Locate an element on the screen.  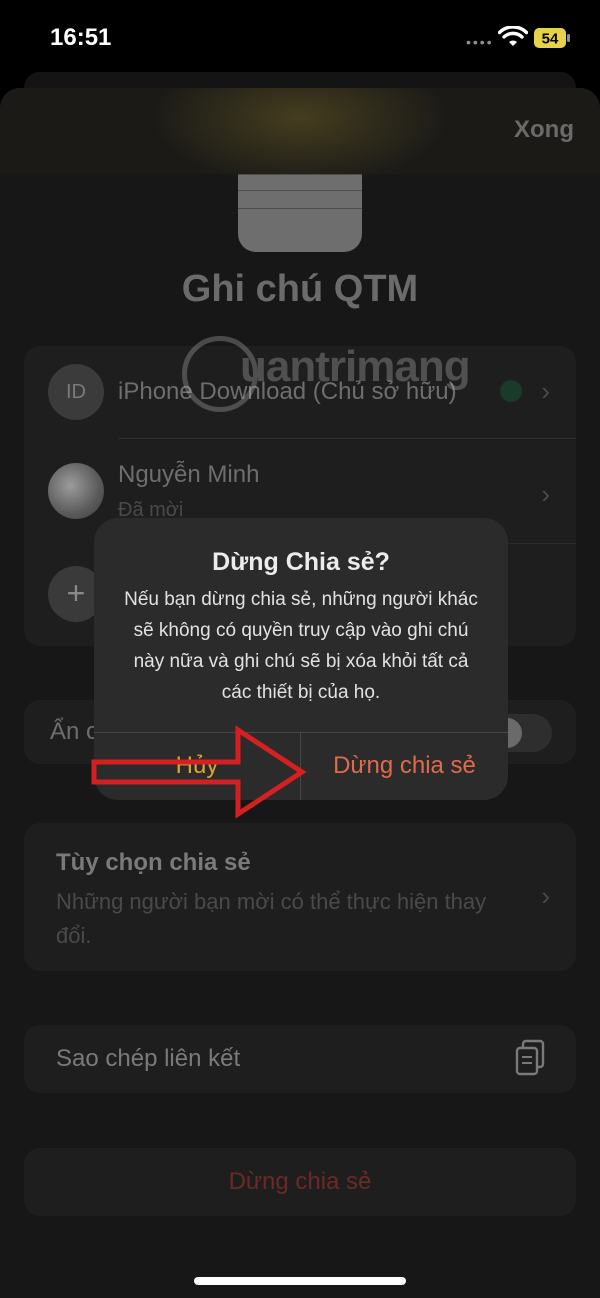
stop-sharing-row: Dừng chia sẻ is located at coordinates (300, 1182).